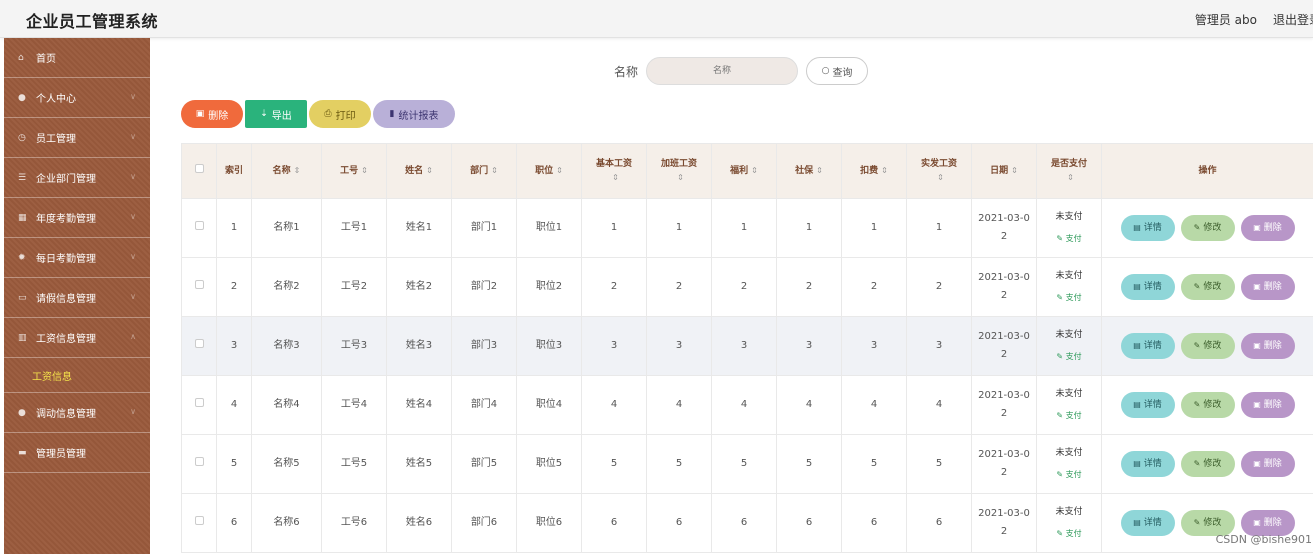 The image size is (1313, 554). I want to click on sidebar-item-4: ▦ 年度考勤管理 ∨, so click(77, 218).